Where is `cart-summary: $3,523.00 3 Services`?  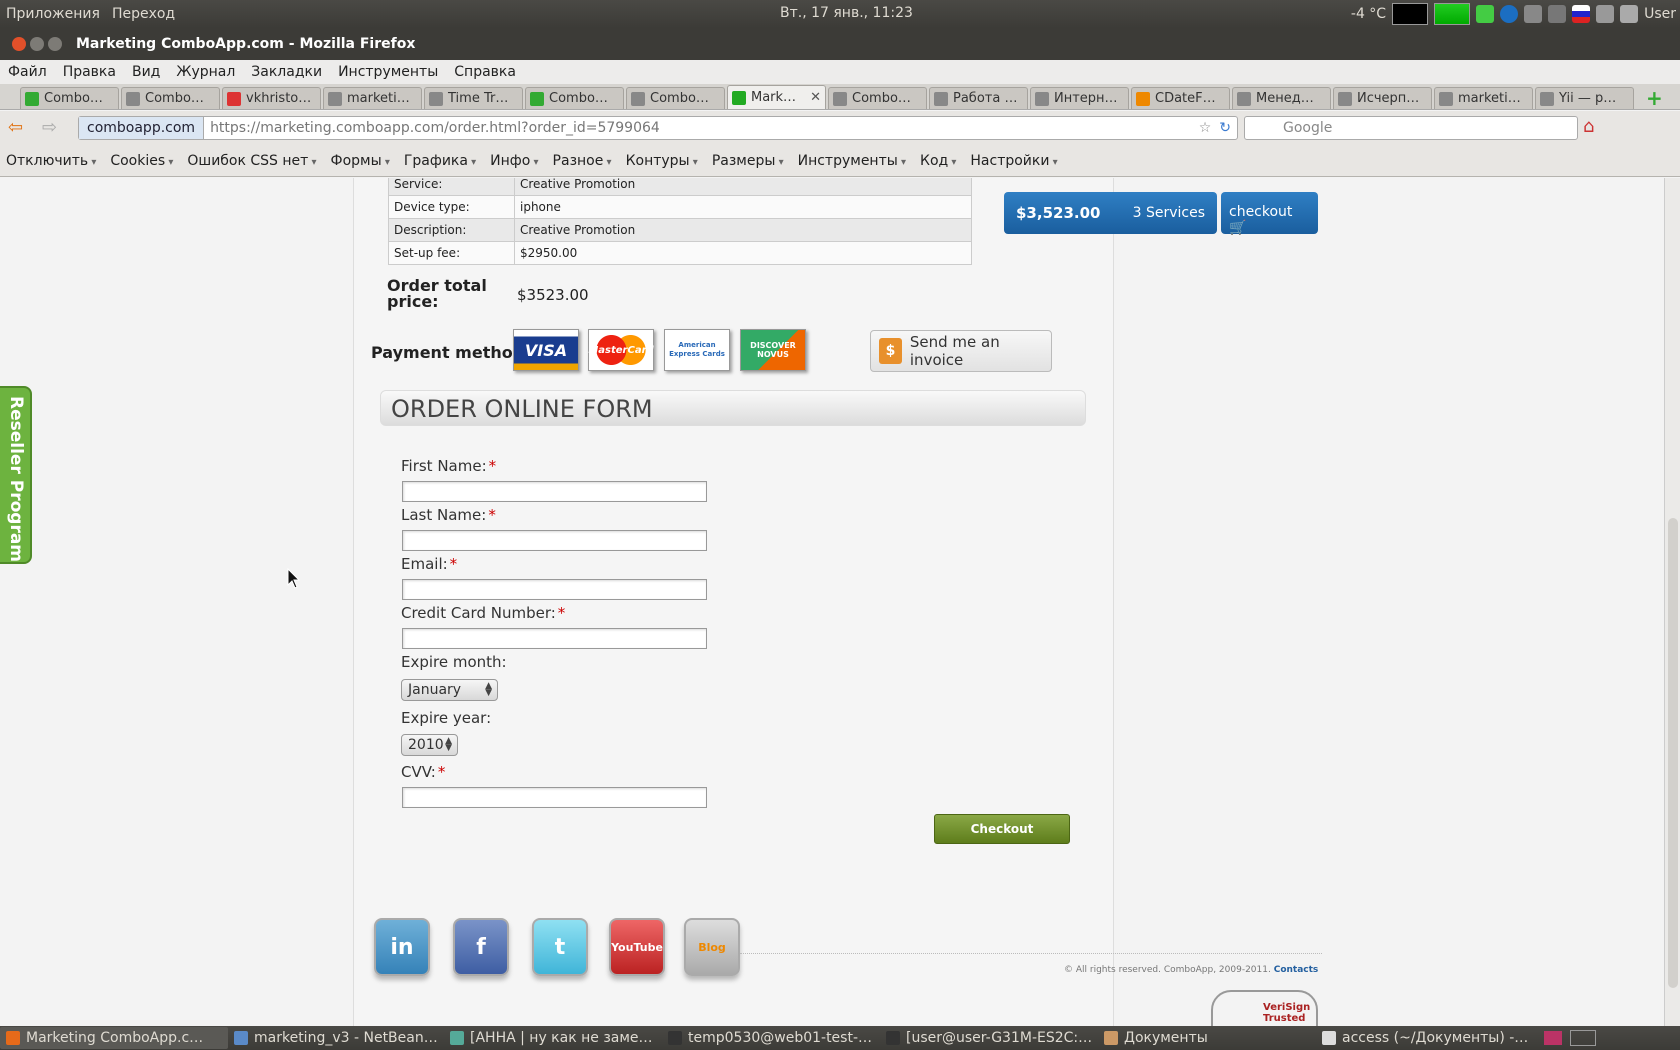
cart-summary: $3,523.00 3 Services is located at coordinates (1110, 213).